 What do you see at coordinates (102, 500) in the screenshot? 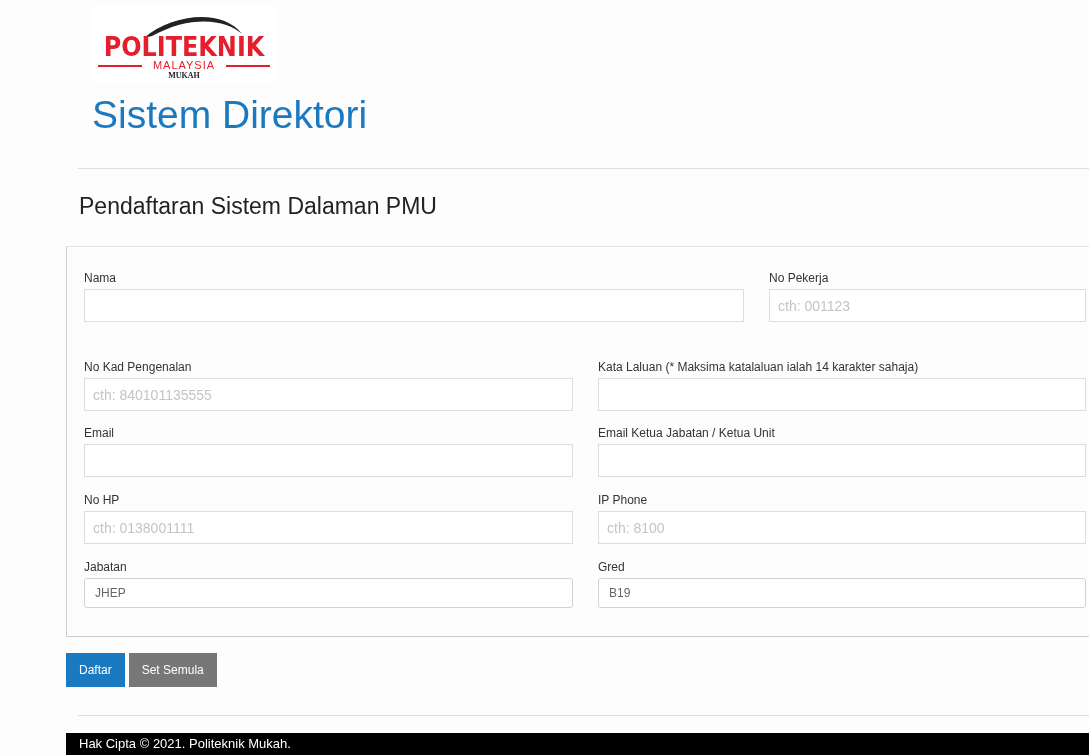
I see `field-label: No HP` at bounding box center [102, 500].